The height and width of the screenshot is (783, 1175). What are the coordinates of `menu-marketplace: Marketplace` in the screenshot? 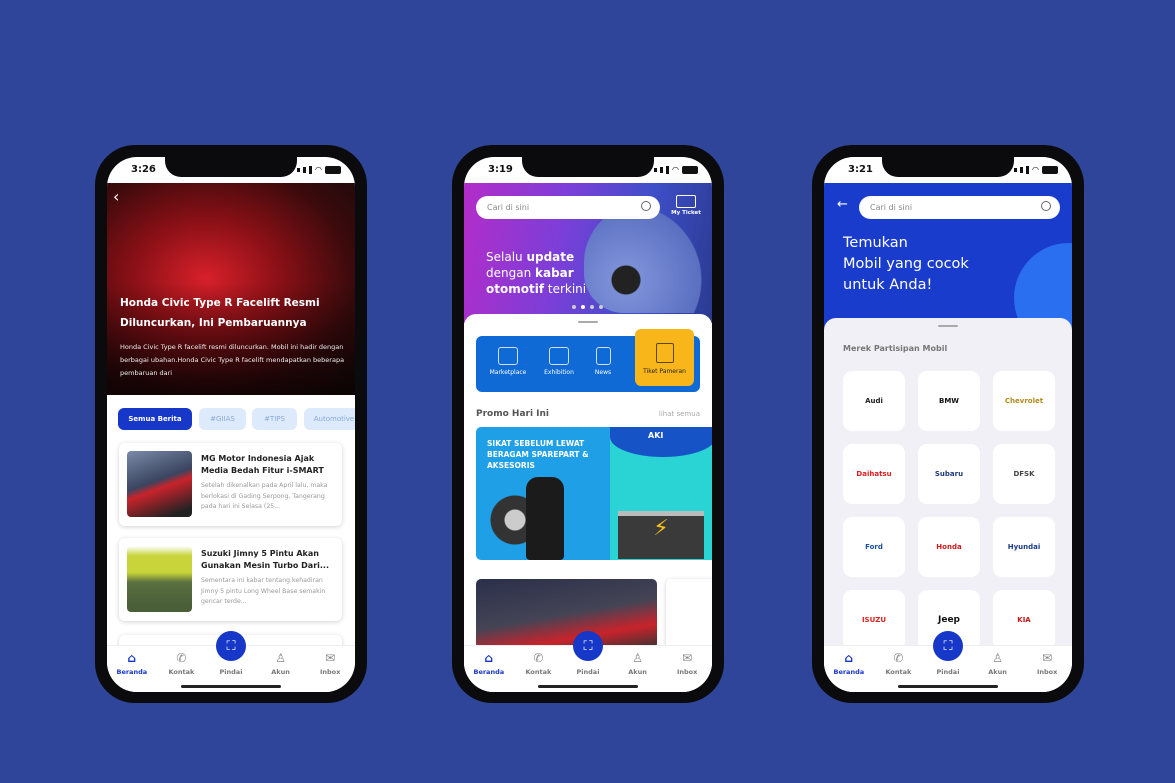 It's located at (508, 361).